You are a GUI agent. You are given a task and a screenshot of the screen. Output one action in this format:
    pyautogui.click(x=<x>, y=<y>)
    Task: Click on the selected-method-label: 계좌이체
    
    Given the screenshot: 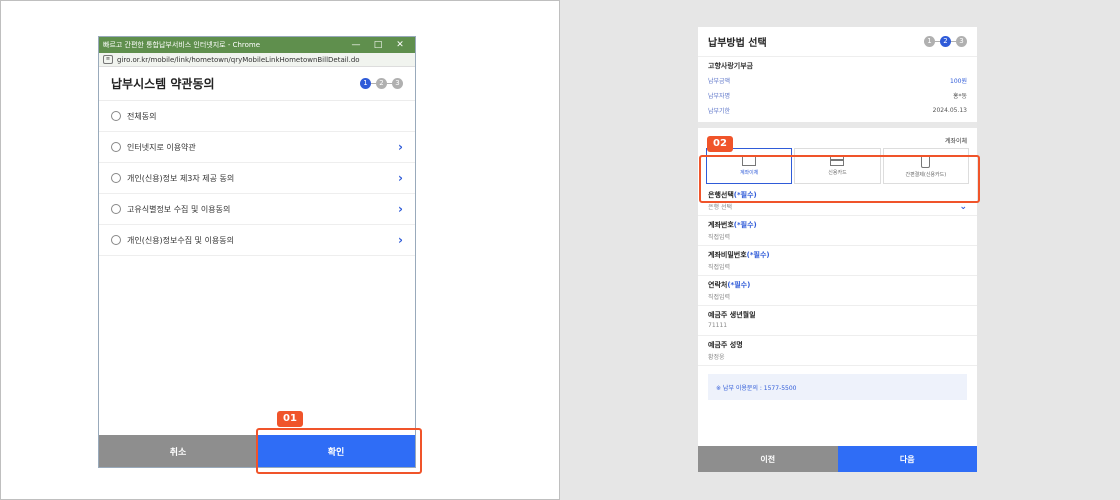 What is the action you would take?
    pyautogui.click(x=955, y=141)
    